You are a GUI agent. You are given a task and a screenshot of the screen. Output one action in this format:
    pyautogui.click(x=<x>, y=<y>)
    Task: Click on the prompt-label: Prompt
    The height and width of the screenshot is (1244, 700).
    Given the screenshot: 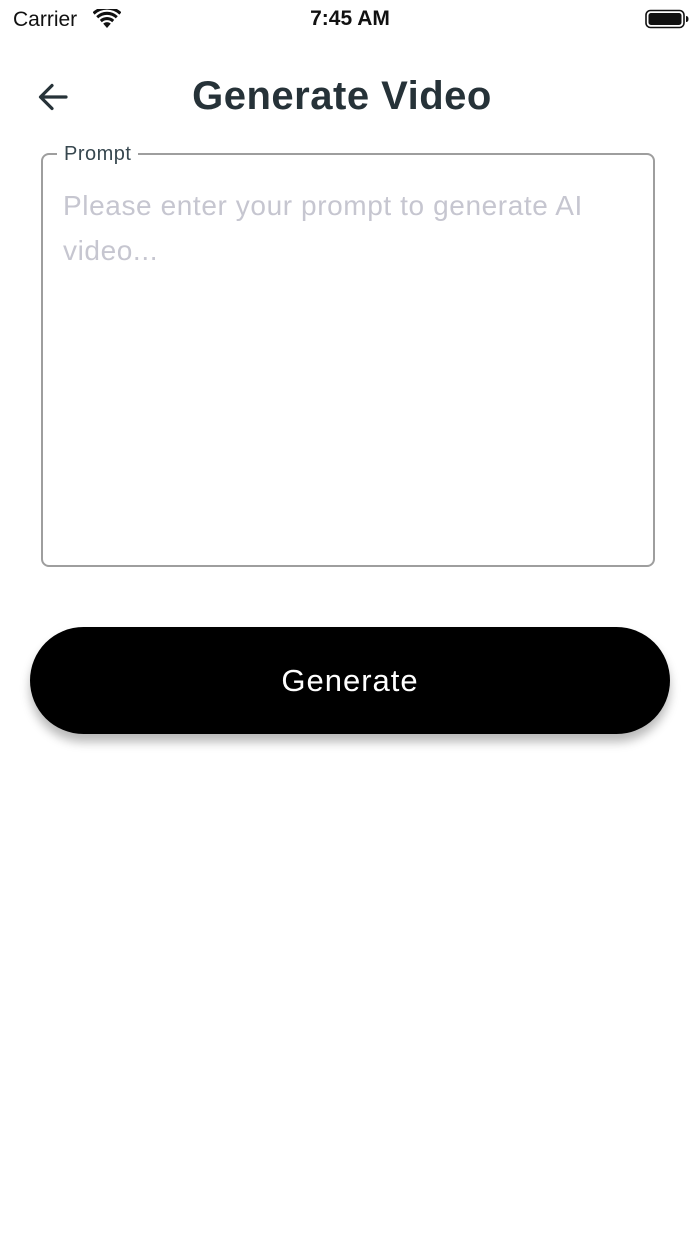 What is the action you would take?
    pyautogui.click(x=98, y=154)
    